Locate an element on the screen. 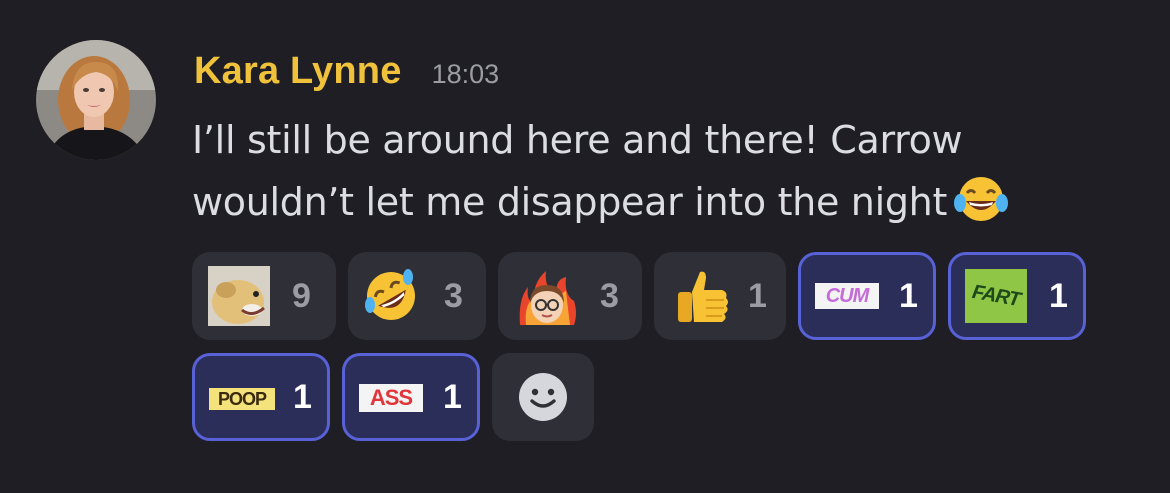 This screenshot has width=1170, height=493. username: Kara Lynne is located at coordinates (298, 71).